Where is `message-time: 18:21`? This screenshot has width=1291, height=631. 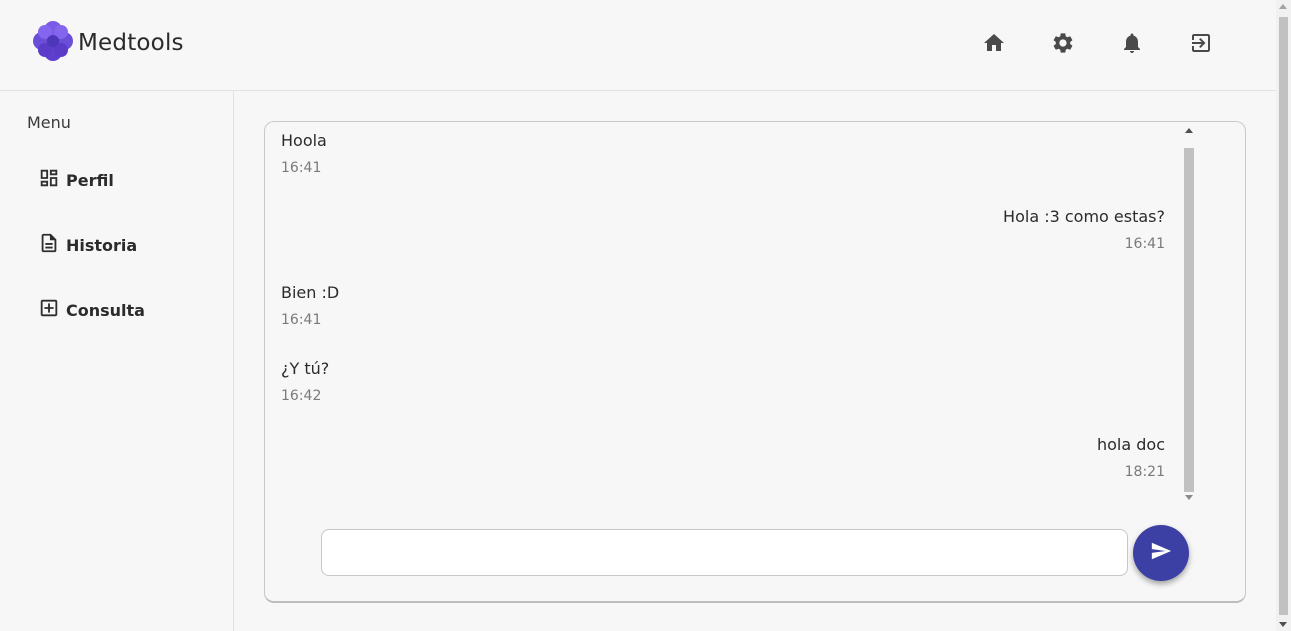 message-time: 18:21 is located at coordinates (1144, 472).